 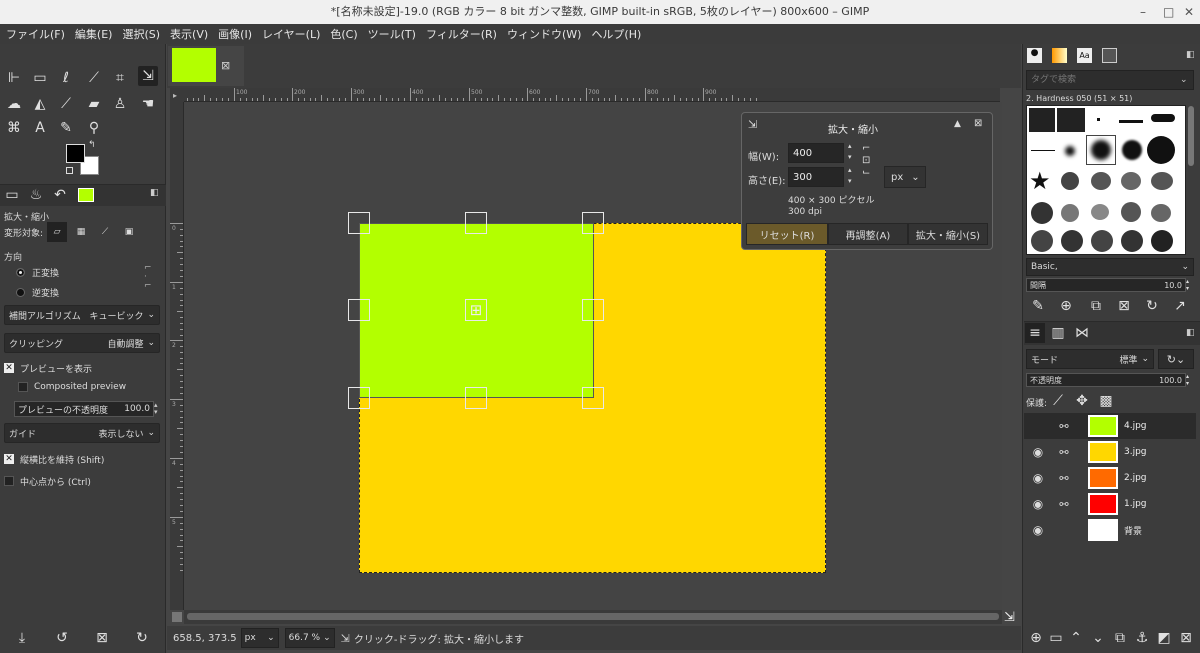 I want to click on layer-opacity-slider: 不透明度 100.0, so click(x=1106, y=380).